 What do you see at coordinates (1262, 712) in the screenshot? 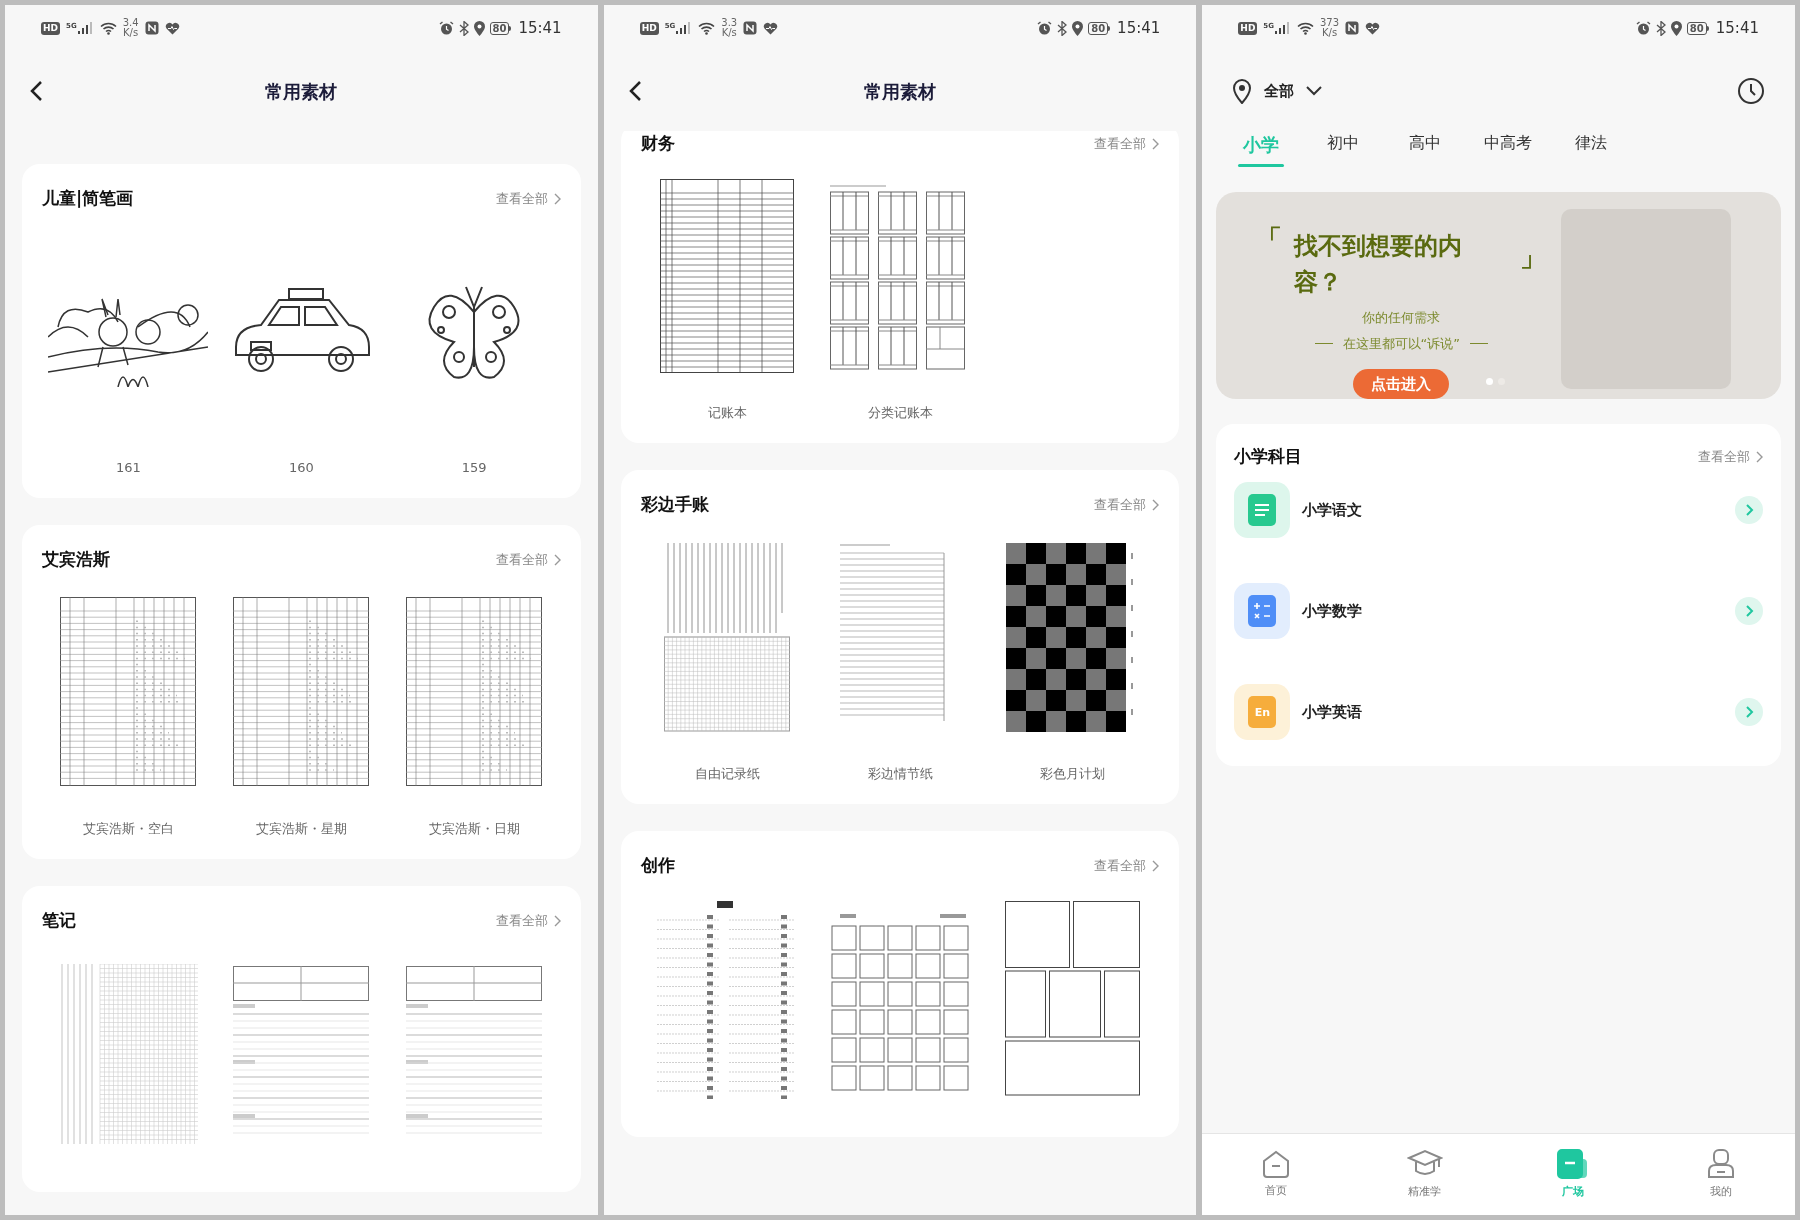
I see `english-book-icon: En` at bounding box center [1262, 712].